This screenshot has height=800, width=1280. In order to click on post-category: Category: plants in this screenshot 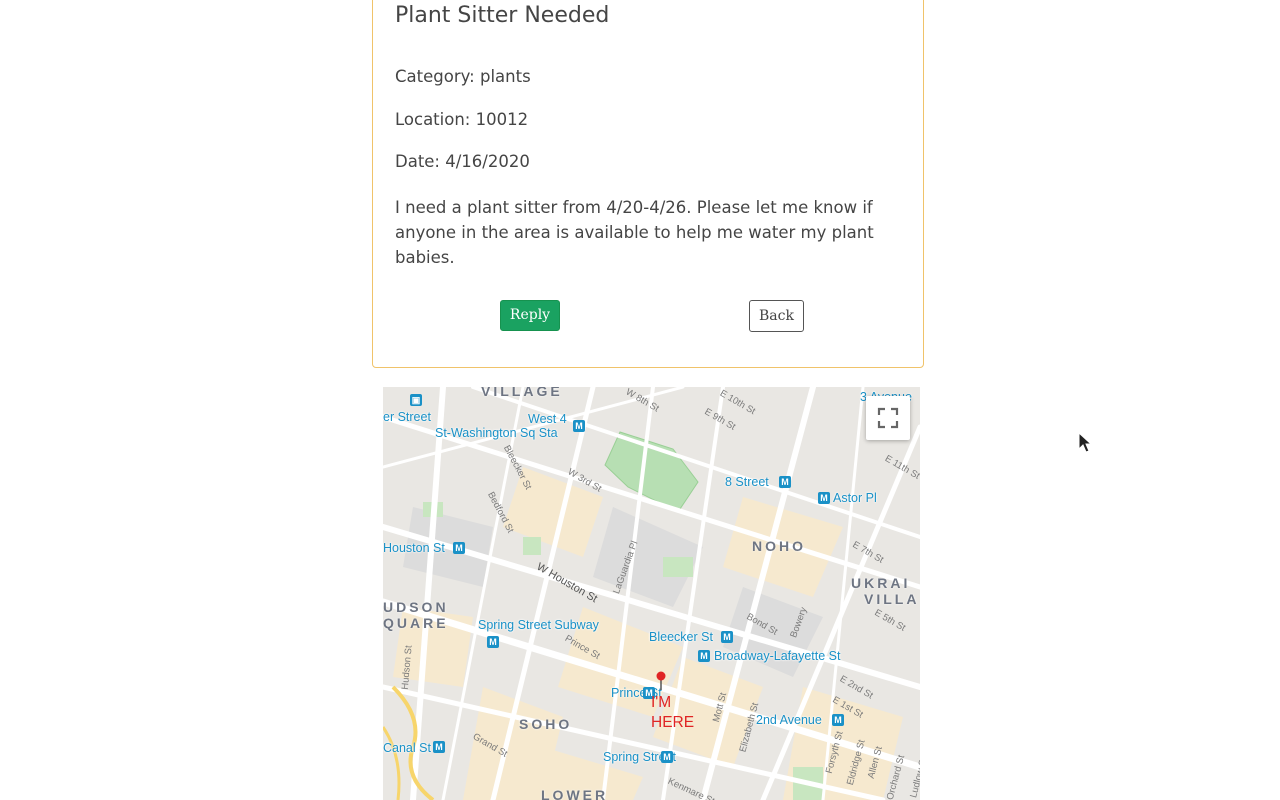, I will do `click(463, 76)`.